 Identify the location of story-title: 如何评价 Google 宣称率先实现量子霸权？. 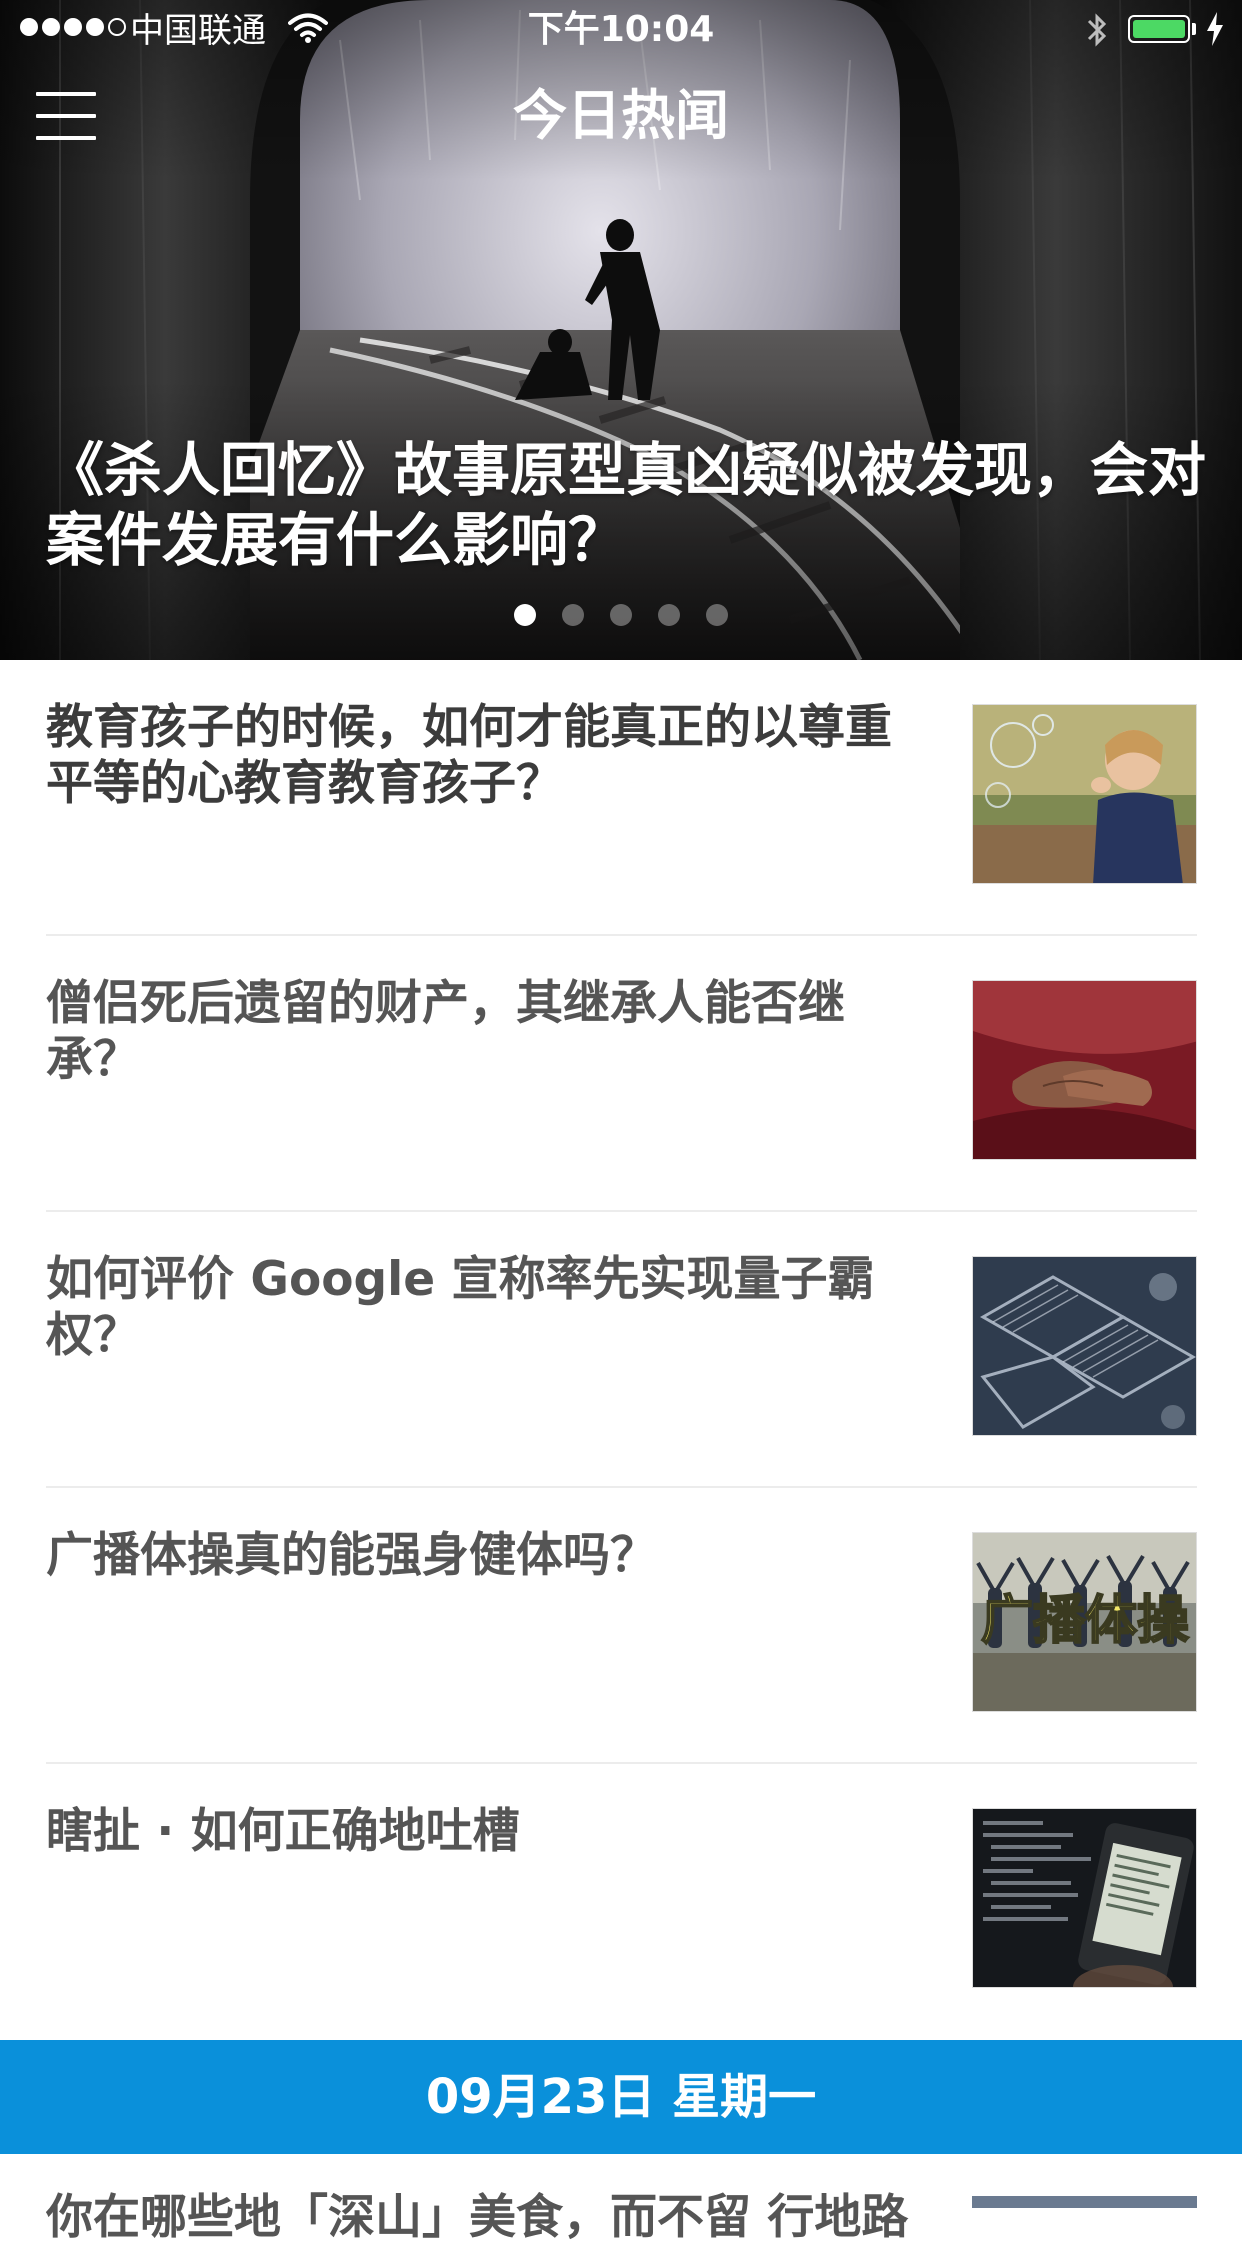
(460, 1307).